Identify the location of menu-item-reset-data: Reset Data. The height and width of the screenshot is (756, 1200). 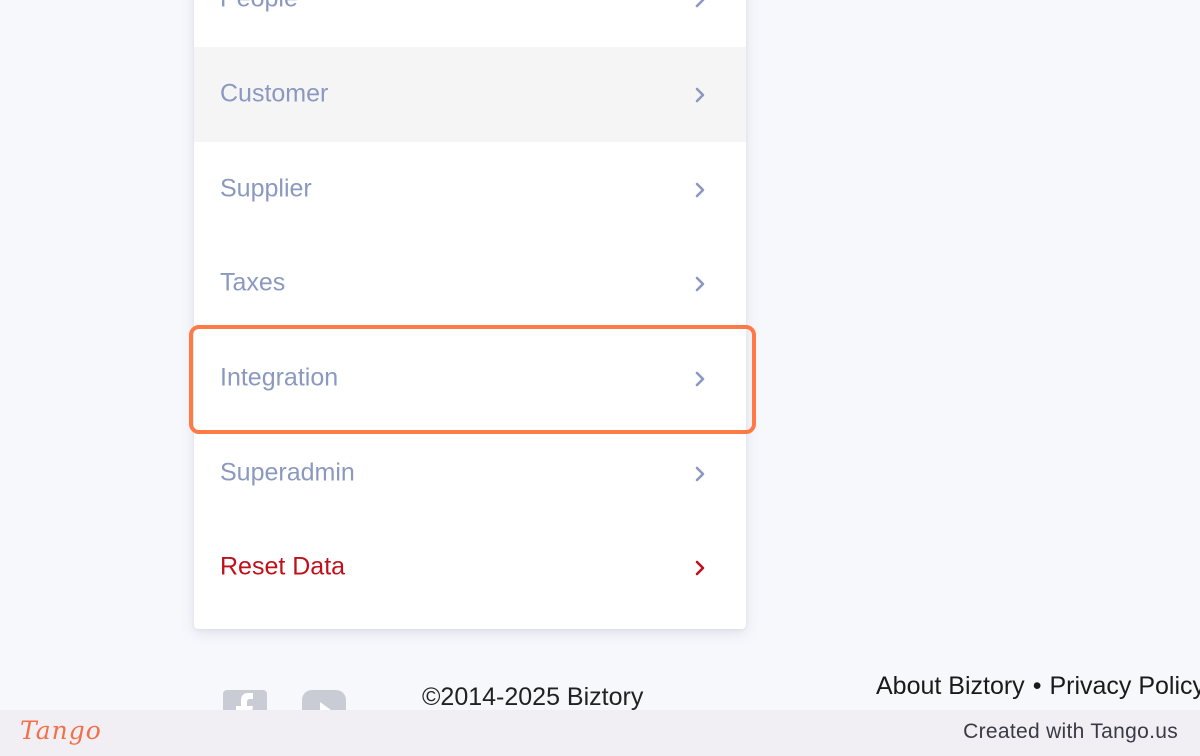
(470, 567).